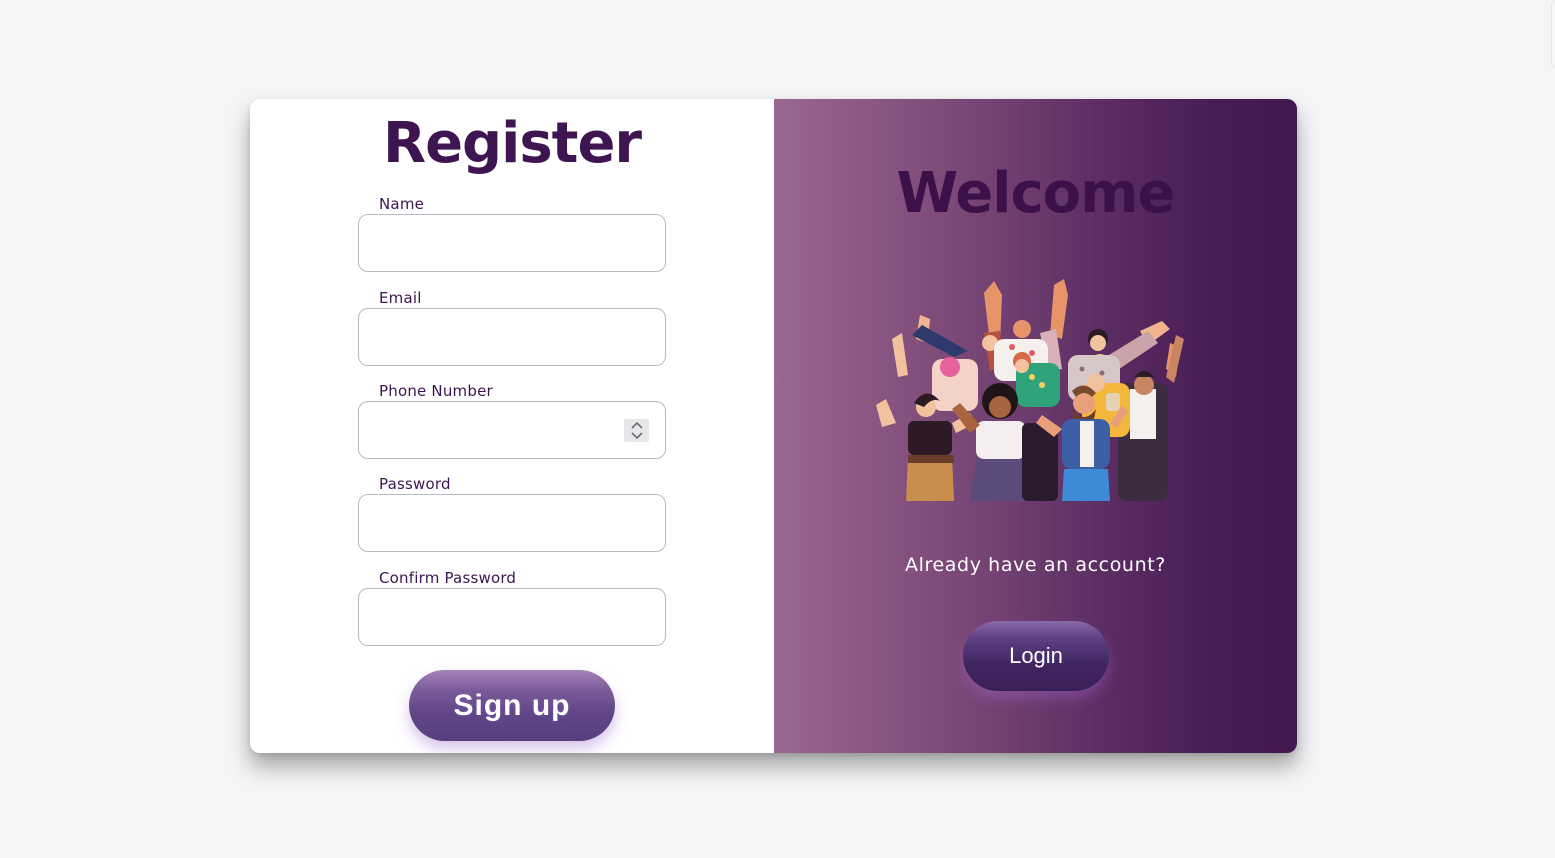 The height and width of the screenshot is (858, 1555). What do you see at coordinates (1036, 656) in the screenshot?
I see `login-button: Login` at bounding box center [1036, 656].